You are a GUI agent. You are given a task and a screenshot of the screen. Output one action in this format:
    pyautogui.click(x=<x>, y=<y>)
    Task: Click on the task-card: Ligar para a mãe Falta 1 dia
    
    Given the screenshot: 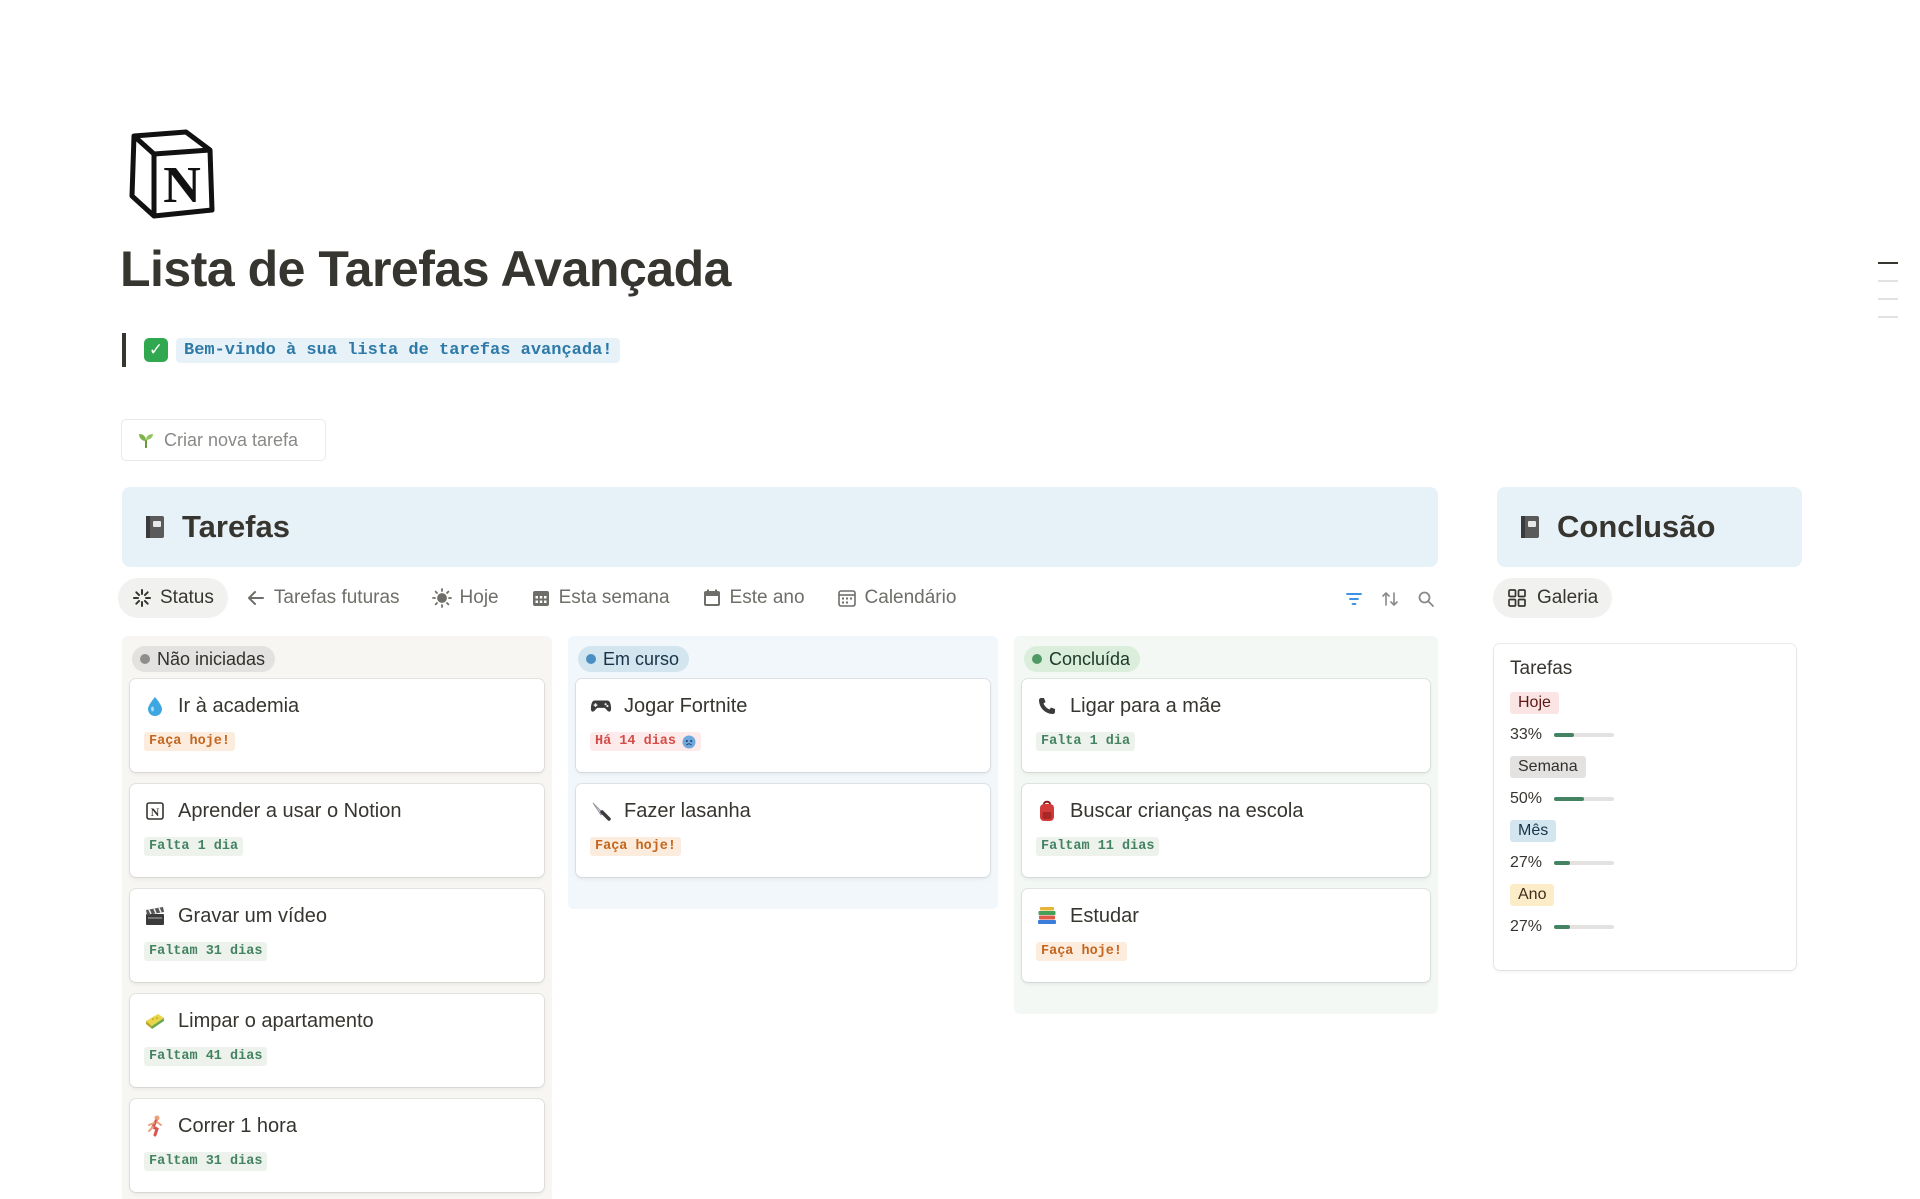 What is the action you would take?
    pyautogui.click(x=1226, y=725)
    